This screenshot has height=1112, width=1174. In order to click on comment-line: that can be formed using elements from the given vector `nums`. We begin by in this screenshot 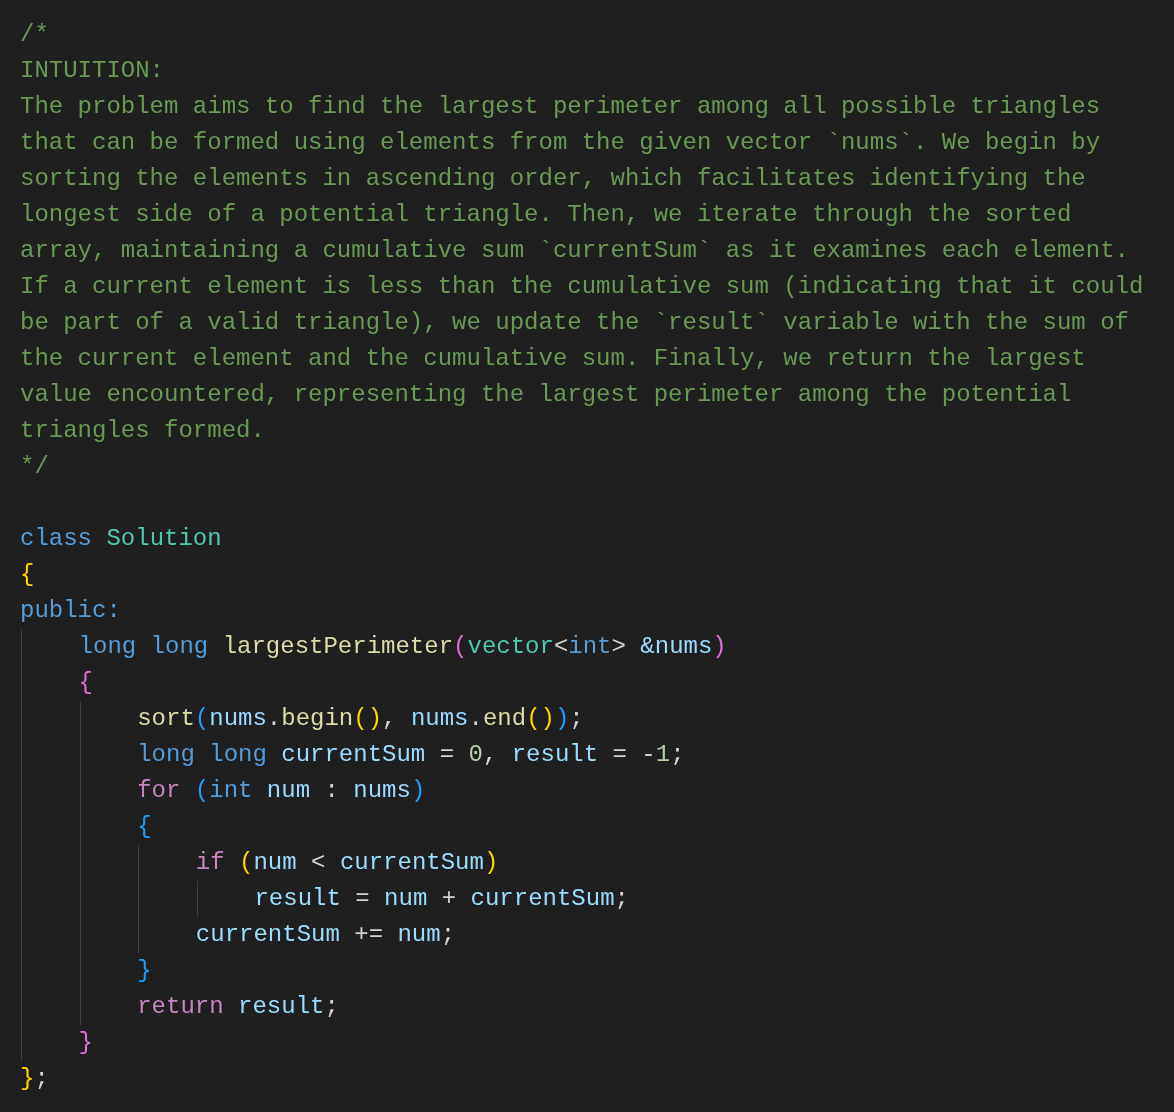, I will do `click(560, 143)`.